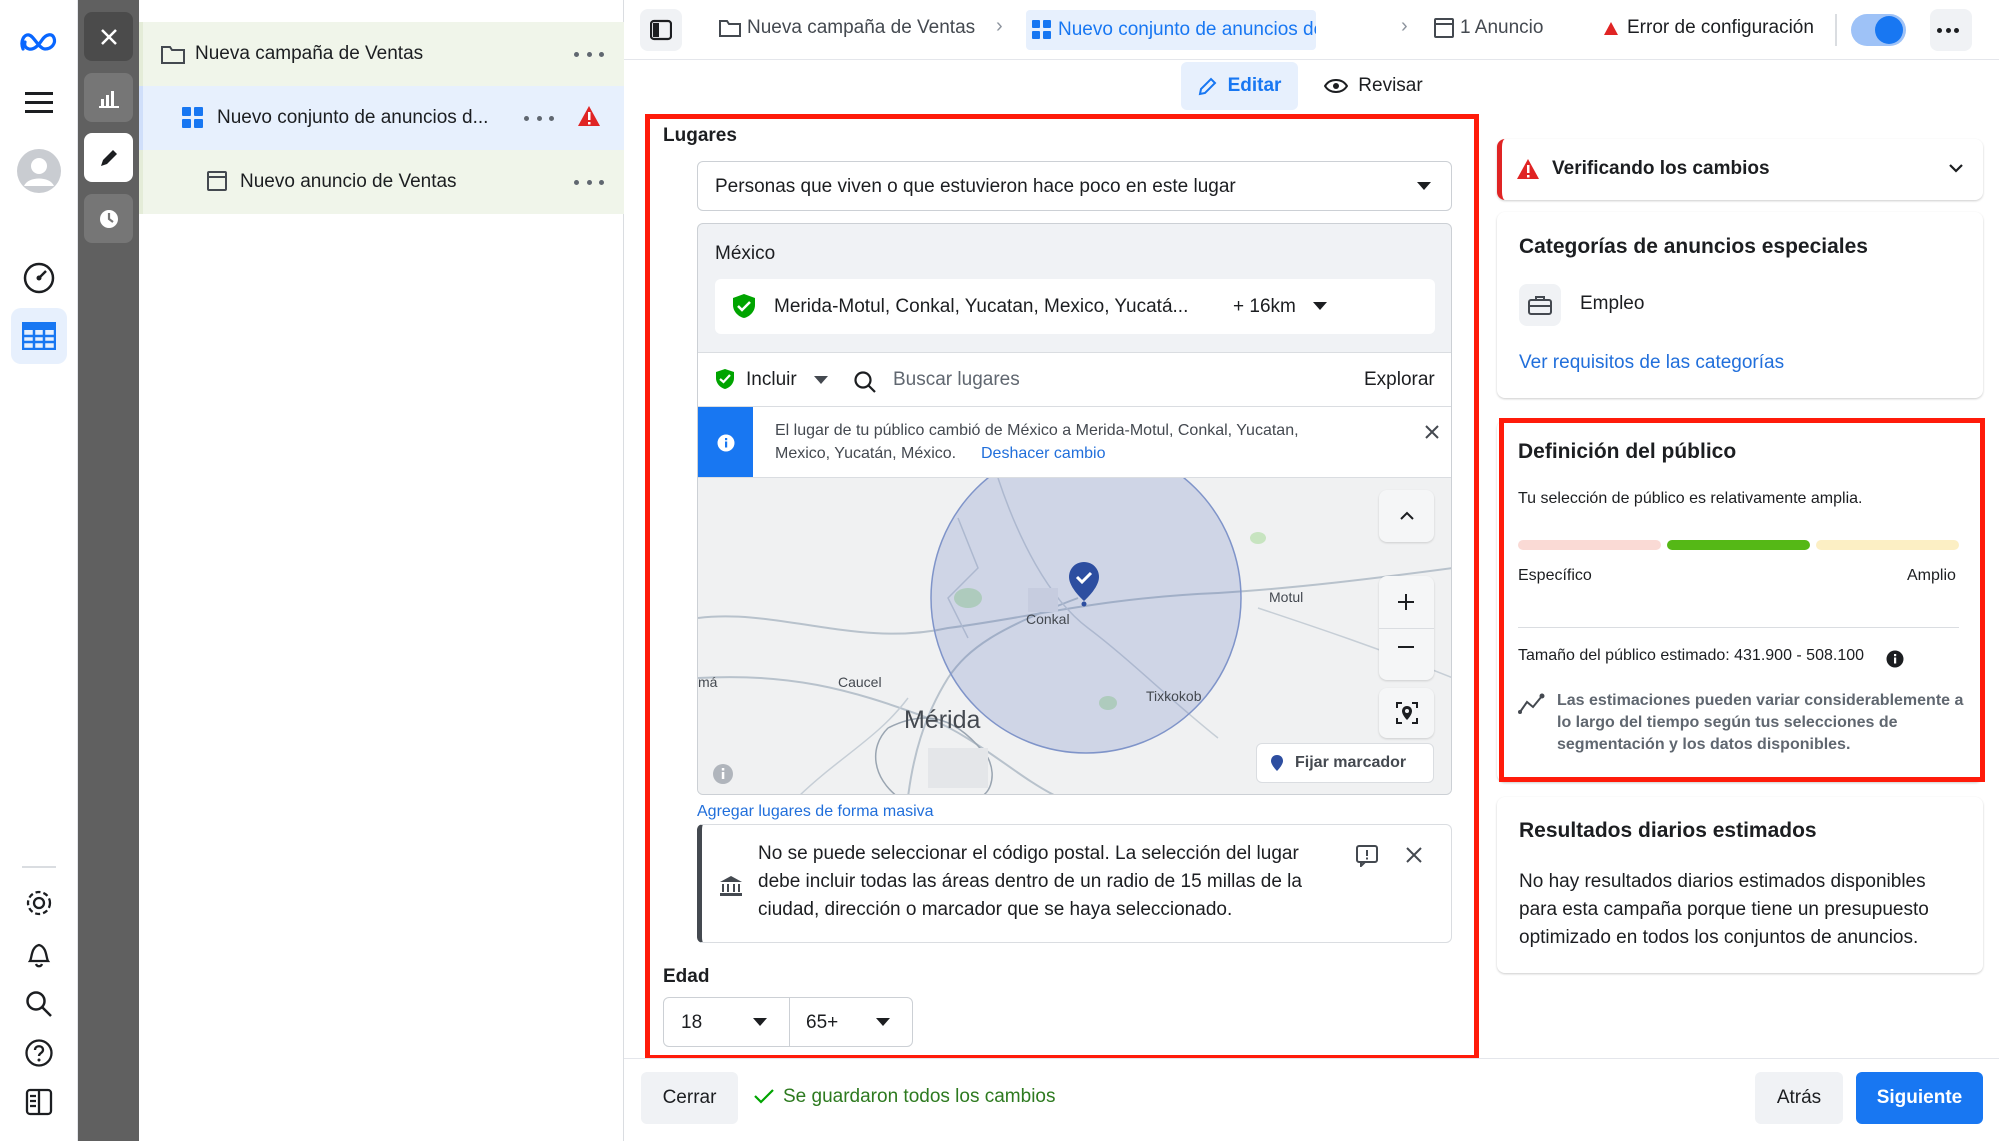 The height and width of the screenshot is (1141, 1999). Describe the element at coordinates (348, 181) in the screenshot. I see `tree-ad-label: Nuevo anuncio de Ventas` at that location.